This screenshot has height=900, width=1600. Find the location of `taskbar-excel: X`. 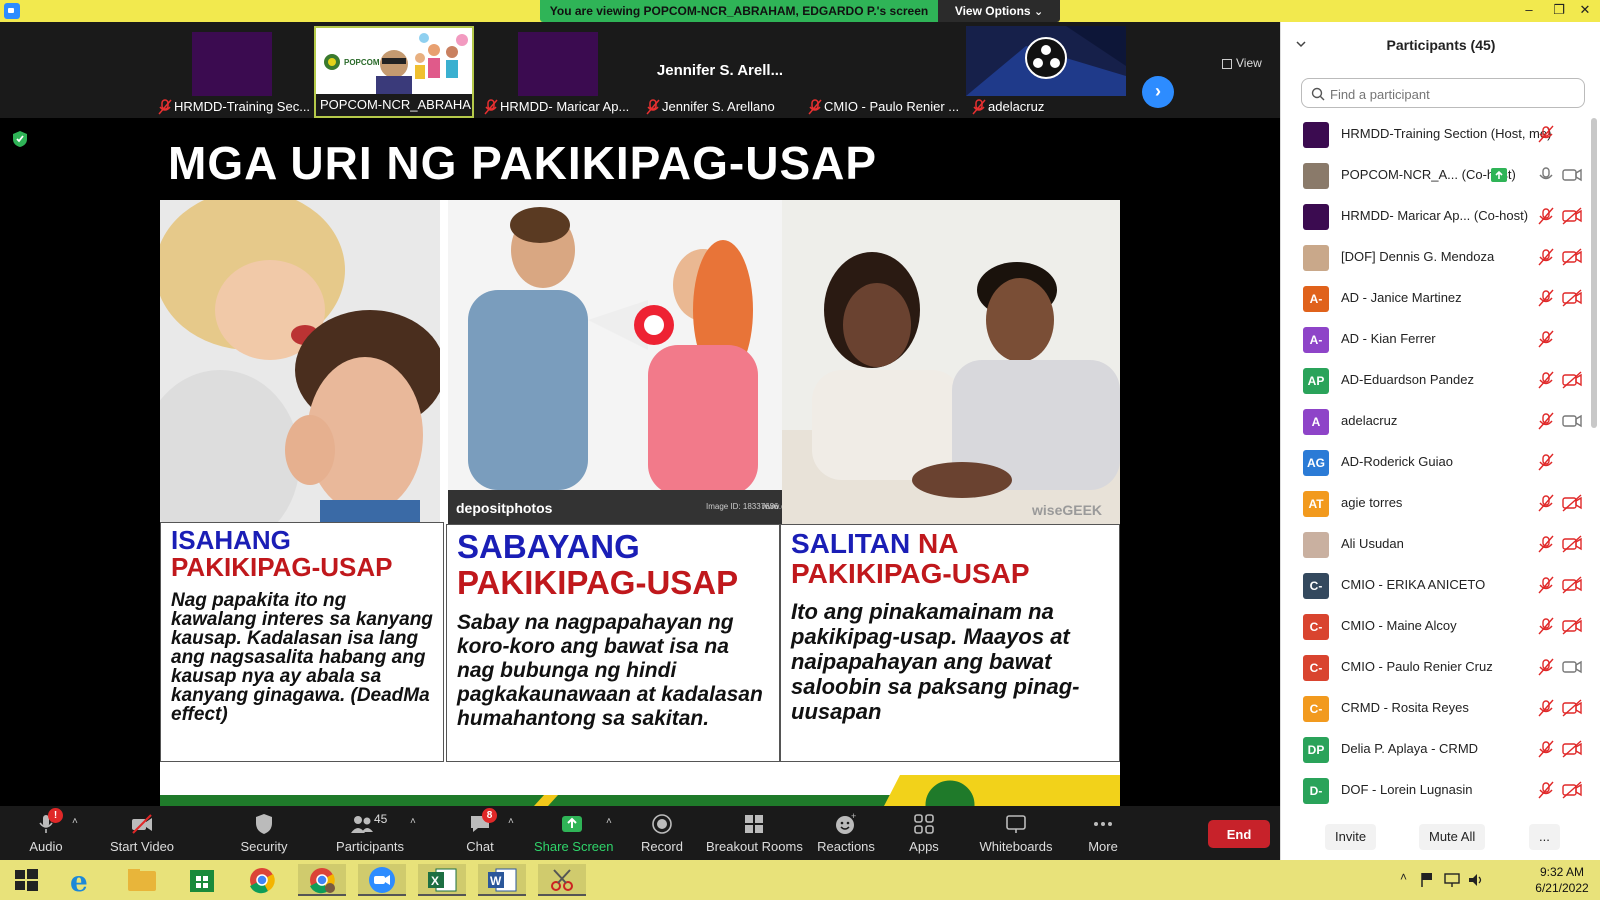

taskbar-excel: X is located at coordinates (442, 880).